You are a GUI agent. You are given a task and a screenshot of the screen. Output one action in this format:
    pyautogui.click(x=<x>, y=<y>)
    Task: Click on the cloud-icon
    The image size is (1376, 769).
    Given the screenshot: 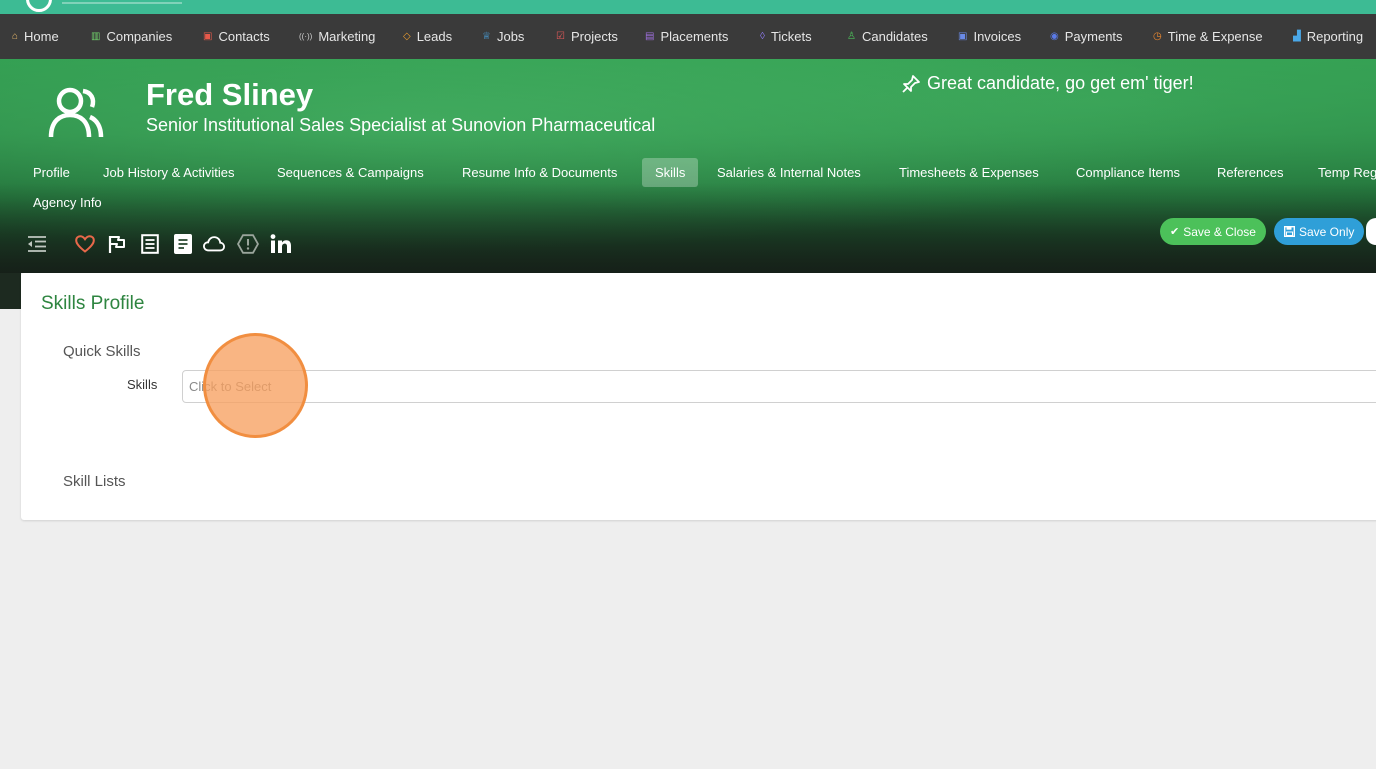 What is the action you would take?
    pyautogui.click(x=214, y=244)
    